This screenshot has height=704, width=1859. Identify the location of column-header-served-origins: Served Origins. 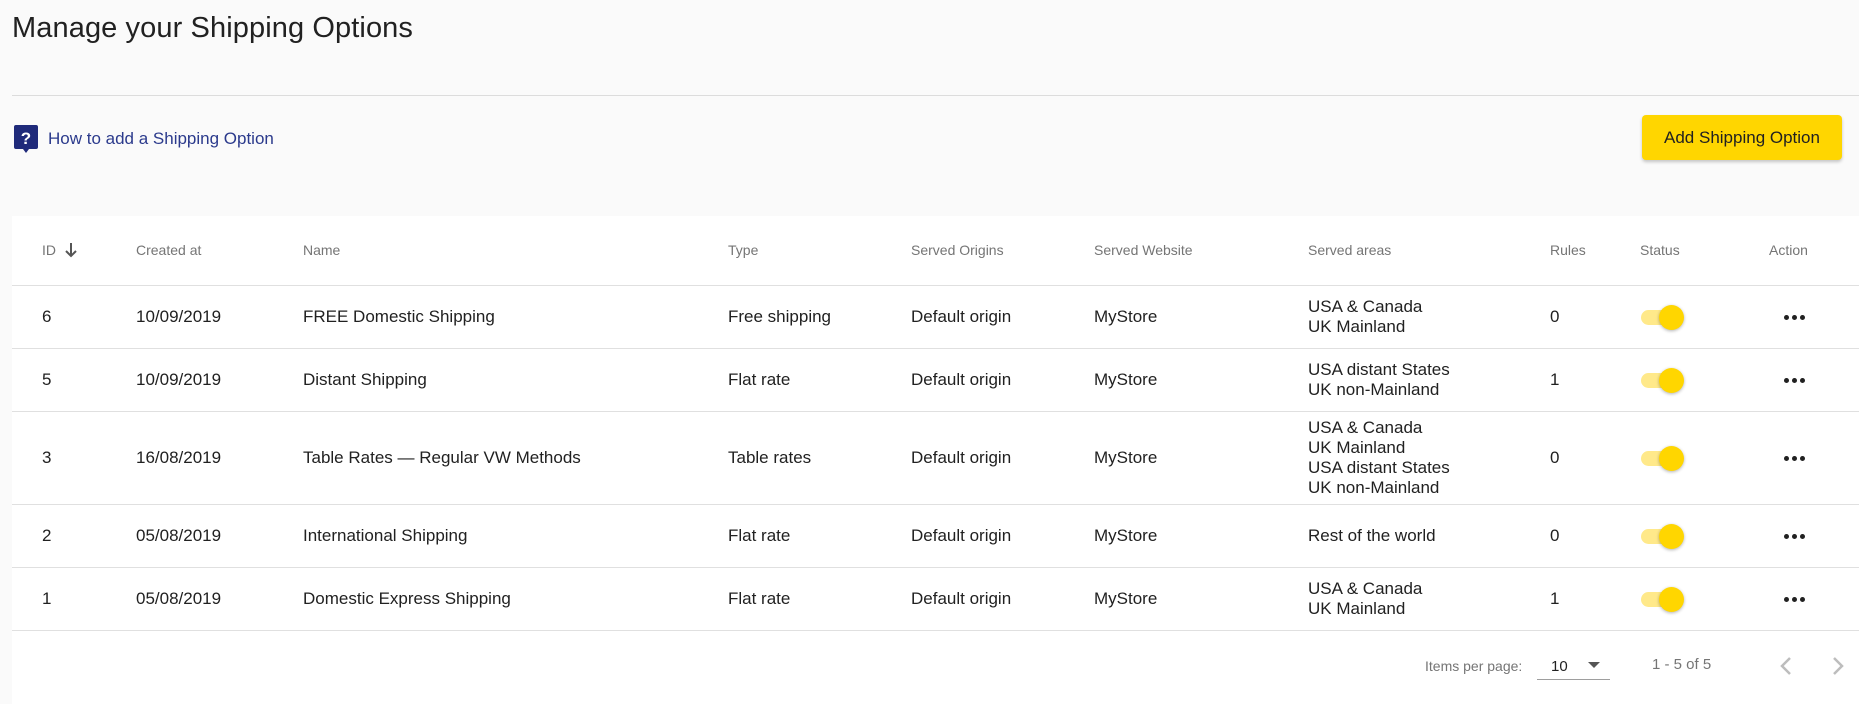
(957, 250).